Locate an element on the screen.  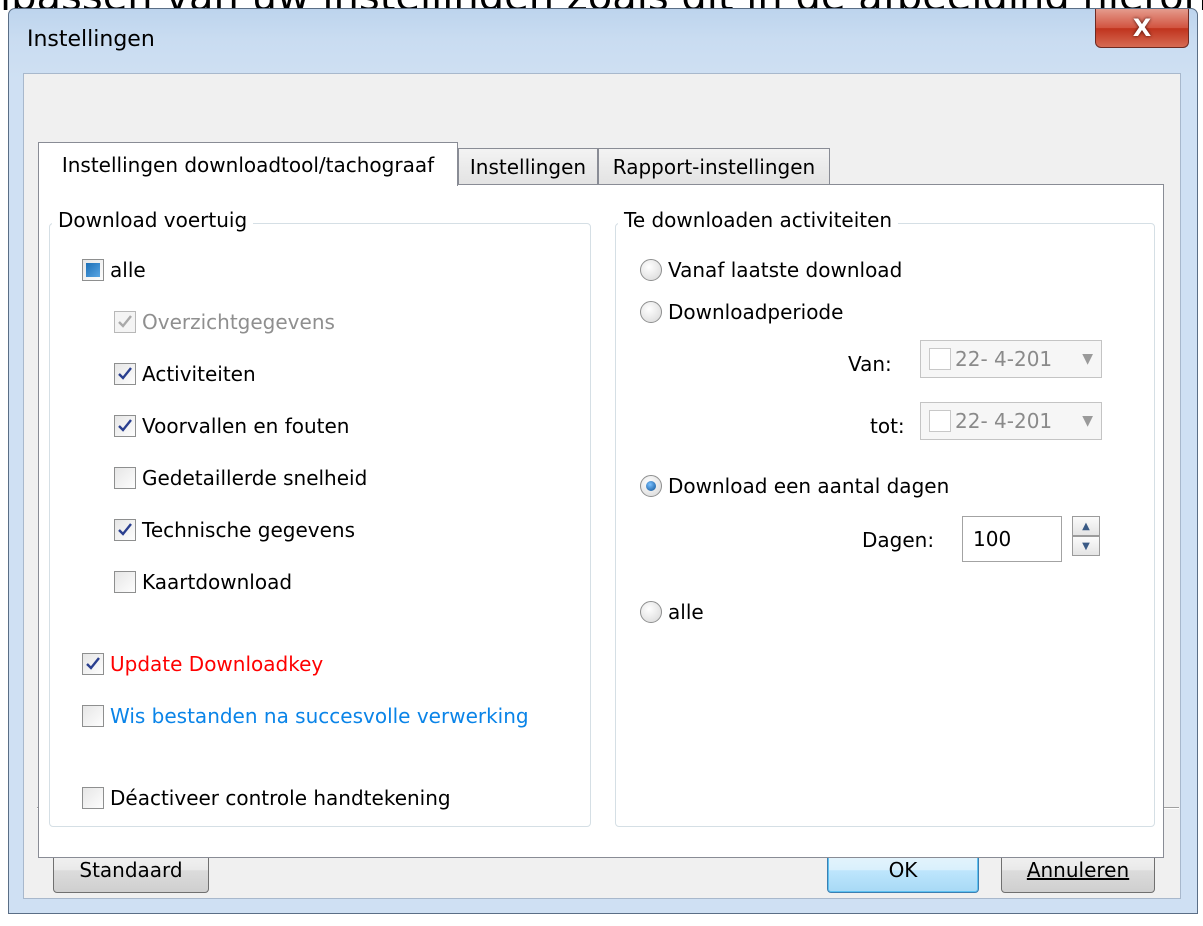
date-van: 22- 4-201 ▼ is located at coordinates (1011, 359).